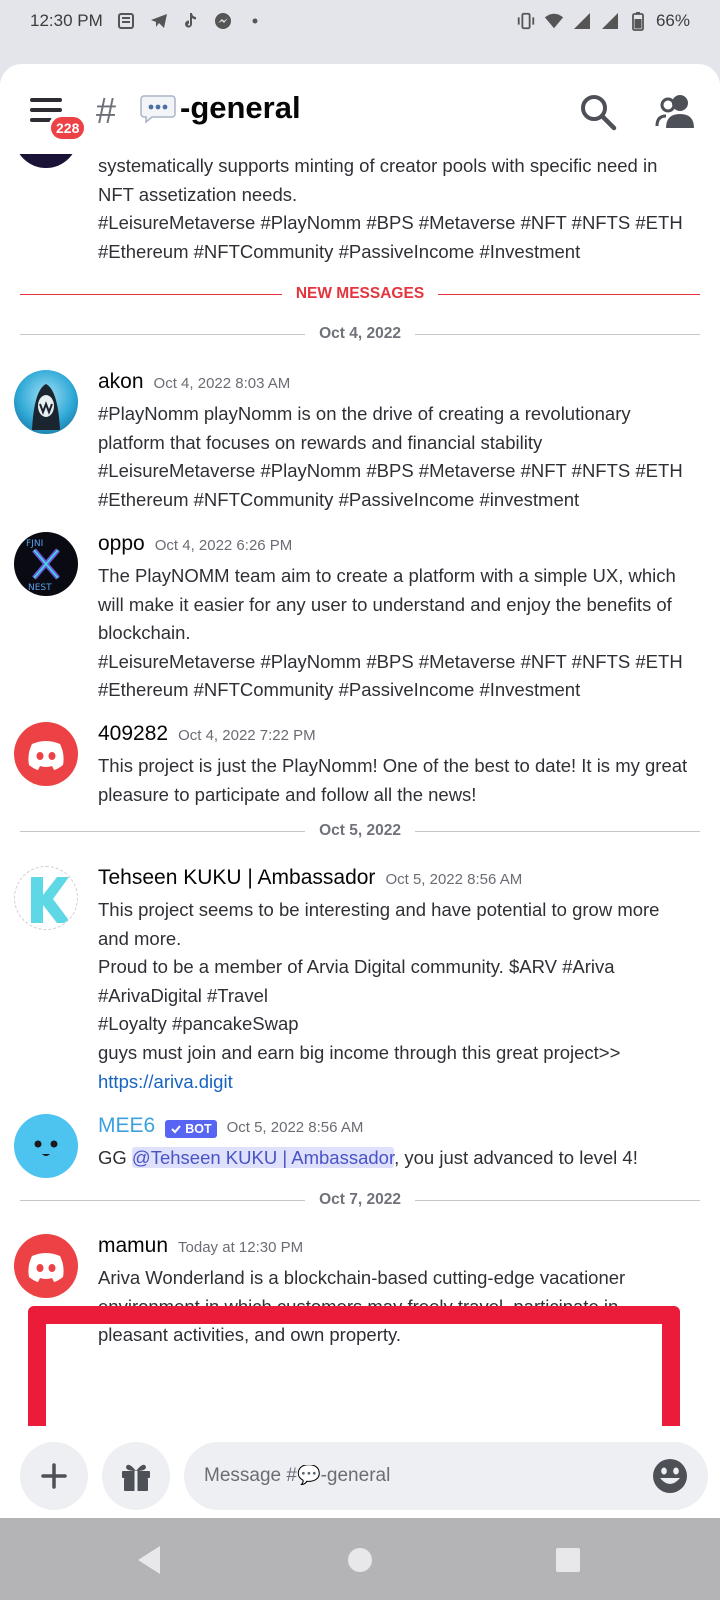 This screenshot has width=720, height=1600. I want to click on date-divider: Oct 5, 2022, so click(360, 831).